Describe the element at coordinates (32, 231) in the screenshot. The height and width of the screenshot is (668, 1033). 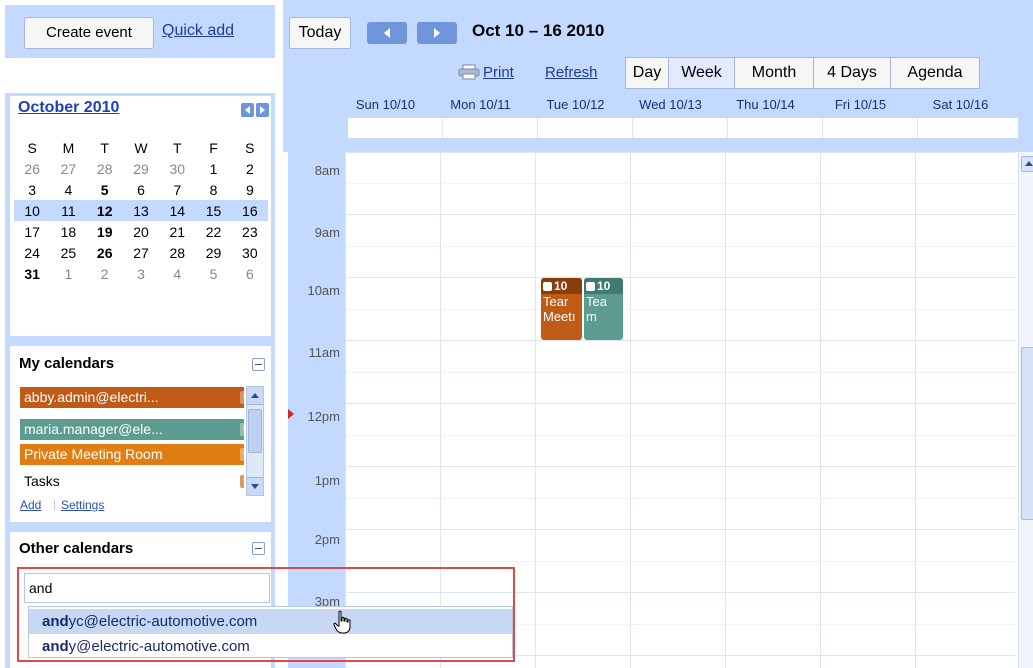
I see `mini-calendar-day: 17` at that location.